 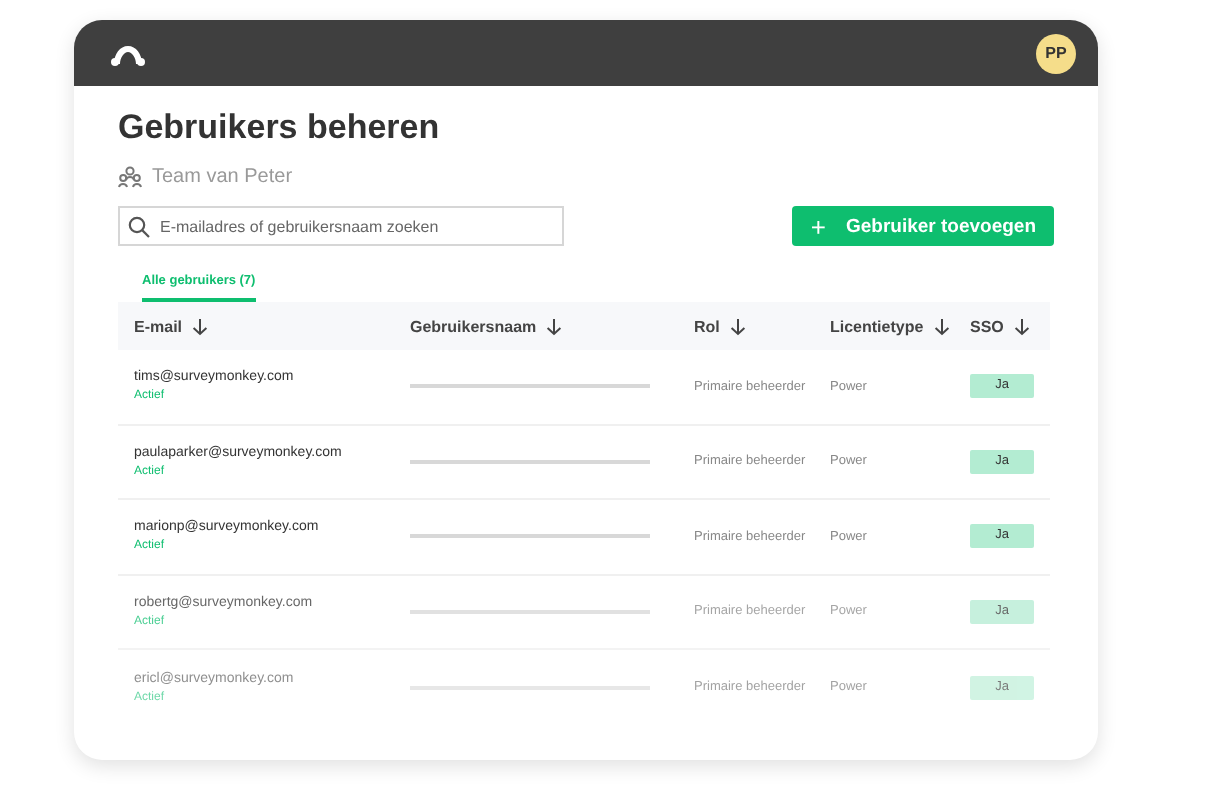 What do you see at coordinates (222, 177) in the screenshot?
I see `team-name: Team van Peter` at bounding box center [222, 177].